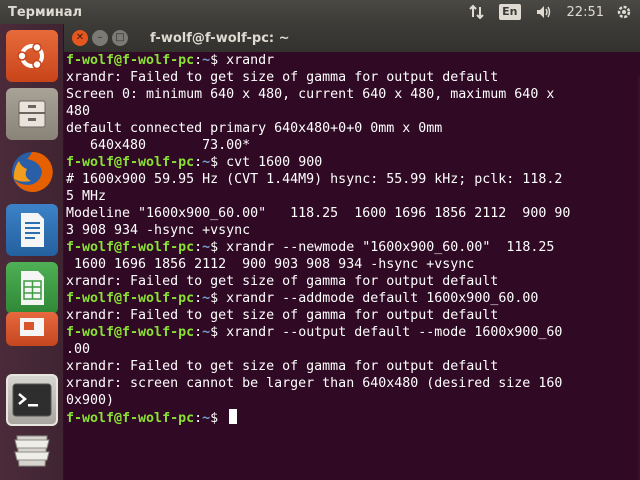  I want to click on output-line: 0x900), so click(353, 400).